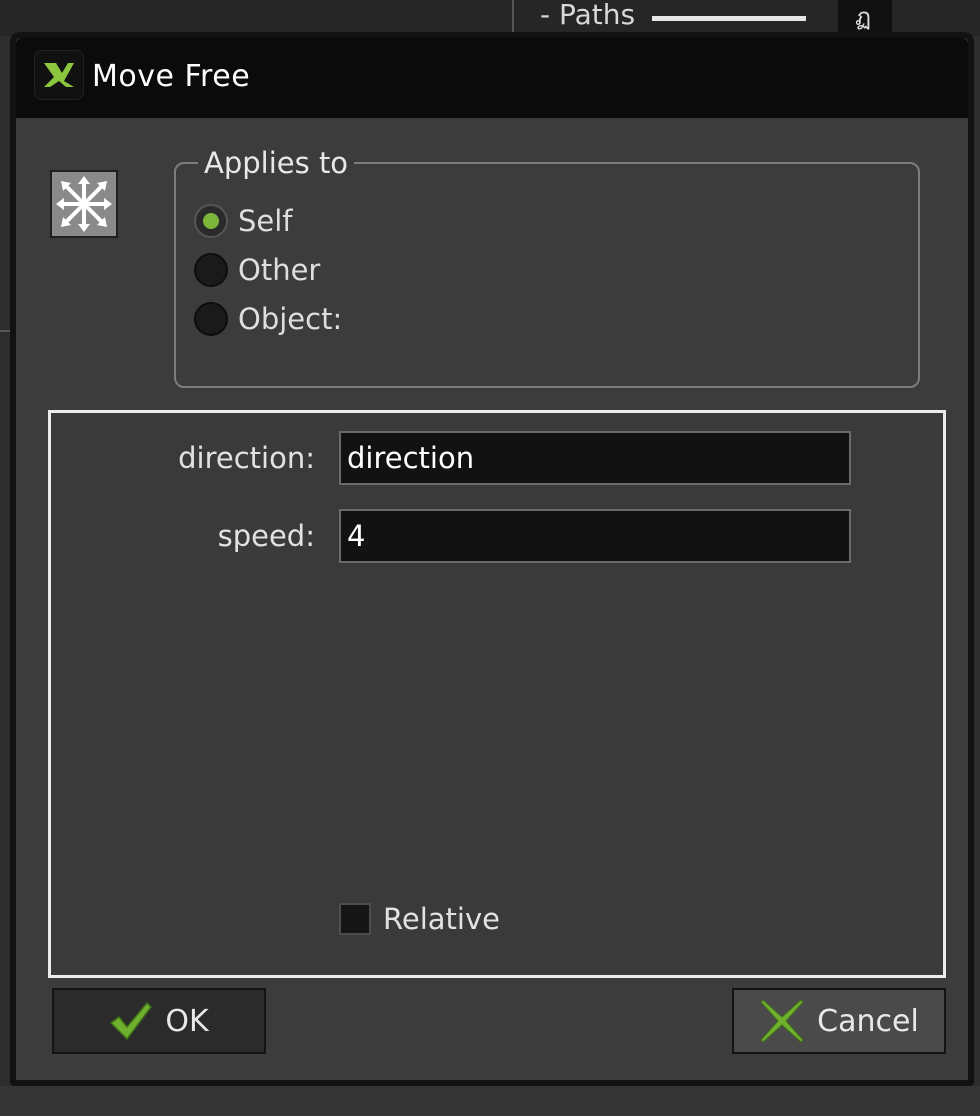 This screenshot has width=980, height=1116. What do you see at coordinates (265, 221) in the screenshot?
I see `radio-self-label: Self` at bounding box center [265, 221].